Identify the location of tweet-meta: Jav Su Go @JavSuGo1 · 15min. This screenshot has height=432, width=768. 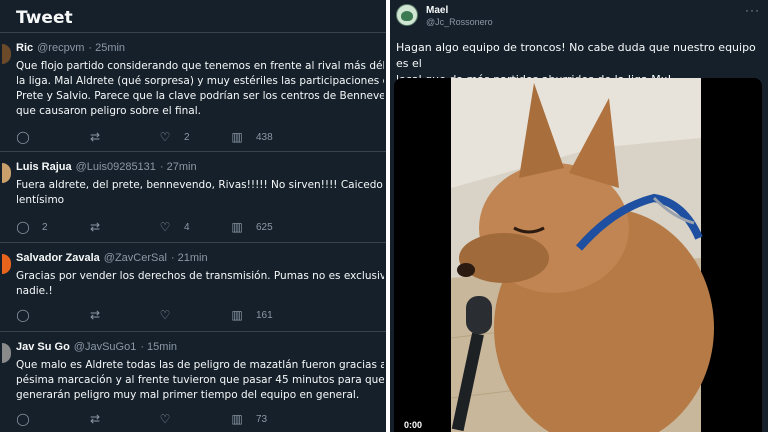
(96, 347).